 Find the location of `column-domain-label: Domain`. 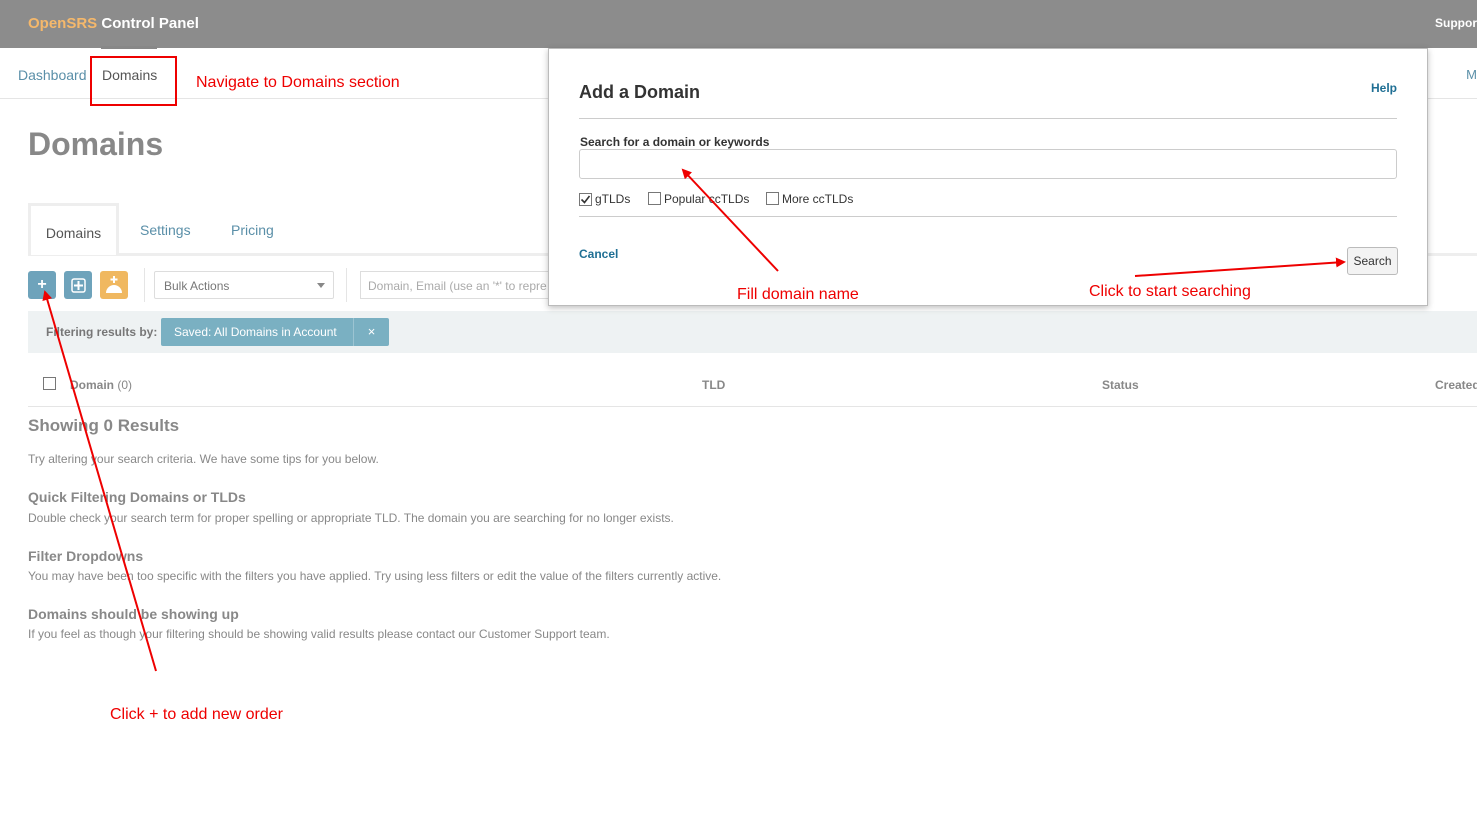

column-domain-label: Domain is located at coordinates (92, 385).